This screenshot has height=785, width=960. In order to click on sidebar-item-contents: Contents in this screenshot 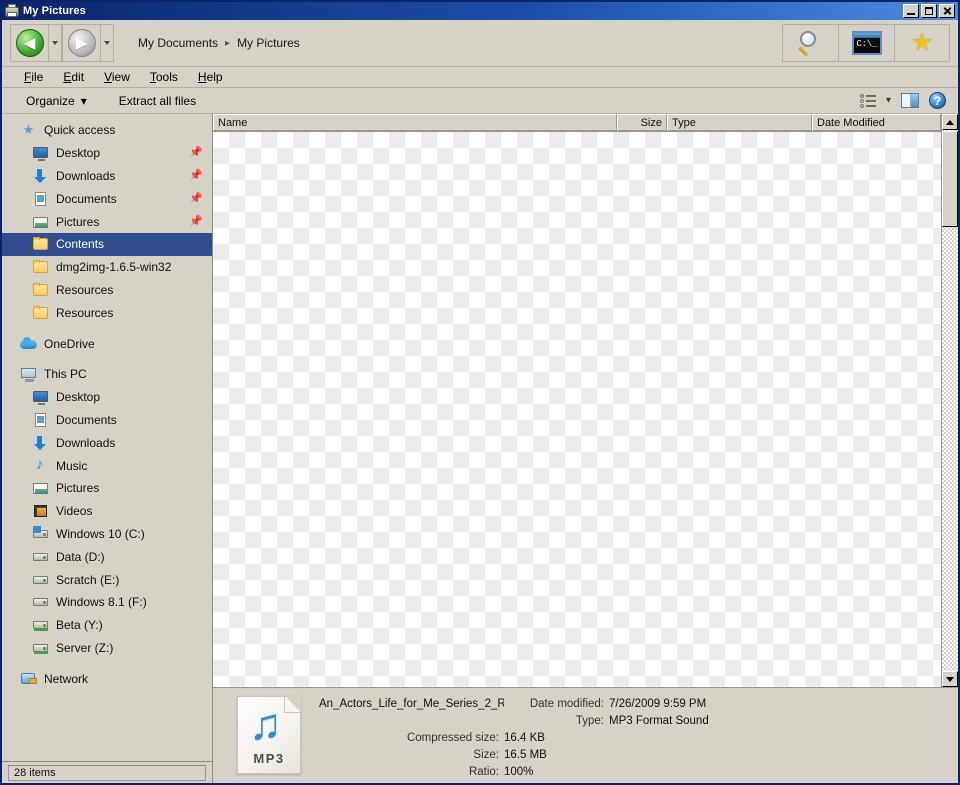, I will do `click(107, 244)`.